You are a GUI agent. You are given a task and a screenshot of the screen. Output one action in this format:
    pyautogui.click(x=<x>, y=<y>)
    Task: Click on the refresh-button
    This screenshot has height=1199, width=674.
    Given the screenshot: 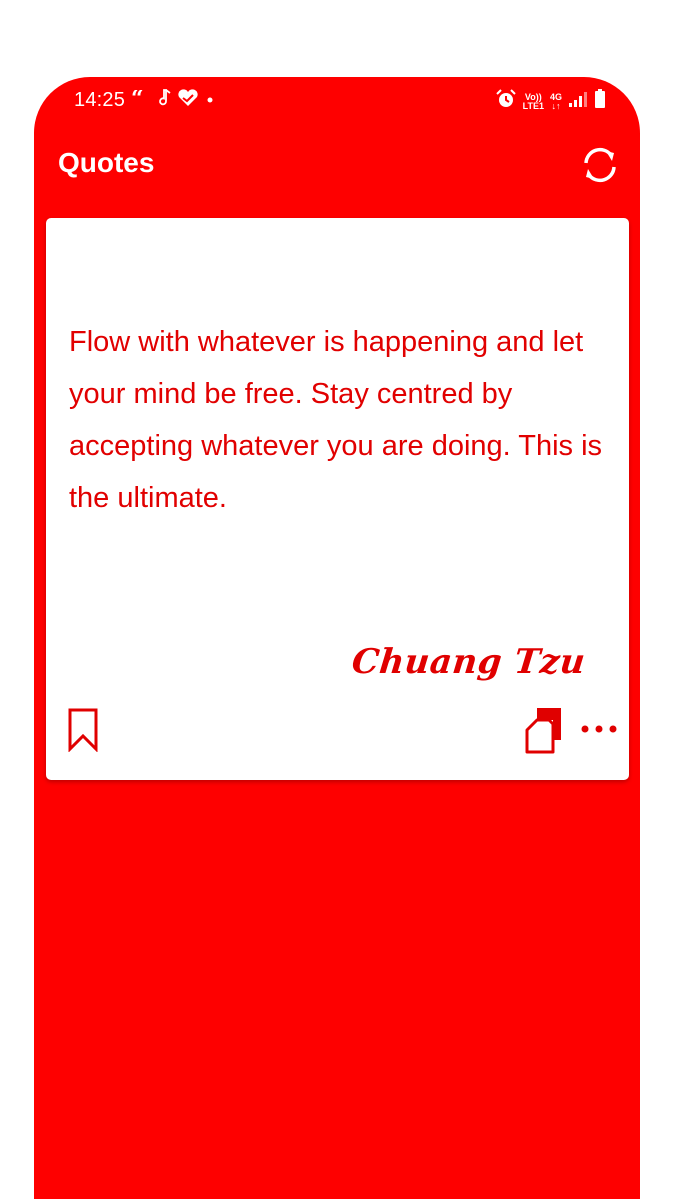 What is the action you would take?
    pyautogui.click(x=600, y=165)
    